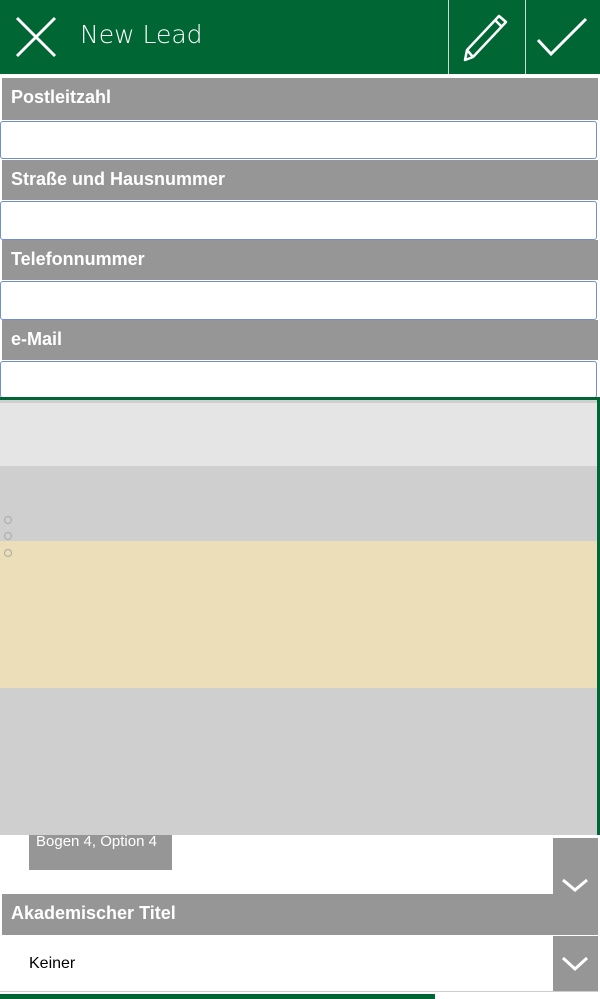 The image size is (600, 999). What do you see at coordinates (217, 996) in the screenshot?
I see `bottom-bar` at bounding box center [217, 996].